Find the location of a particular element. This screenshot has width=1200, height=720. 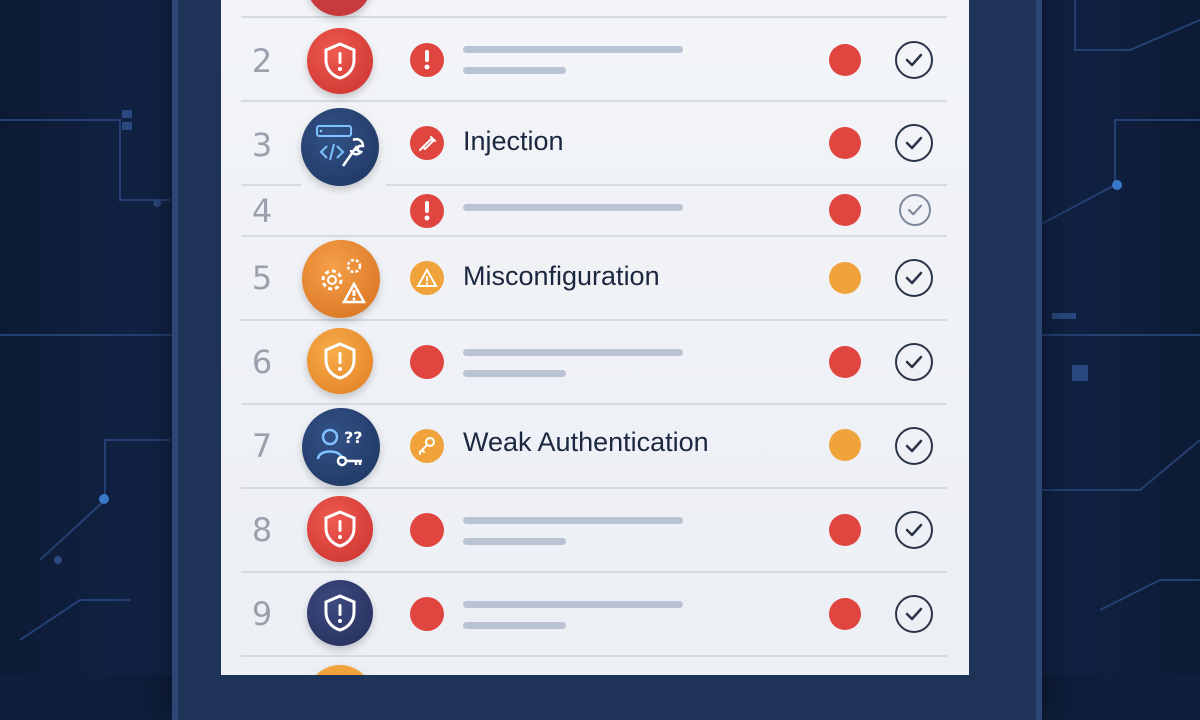

vulnerability-title: Misconfiguration is located at coordinates (561, 276).